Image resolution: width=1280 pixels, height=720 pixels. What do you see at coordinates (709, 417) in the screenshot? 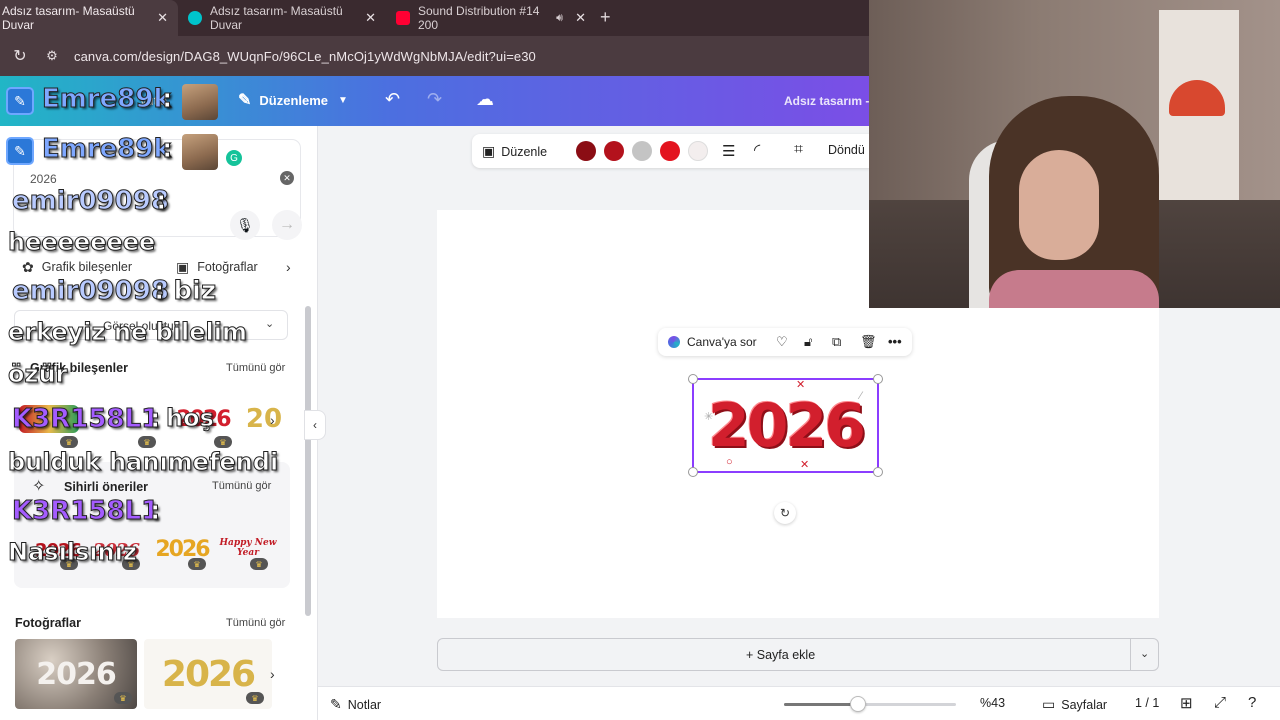
I see `star-decoration: ✳` at bounding box center [709, 417].